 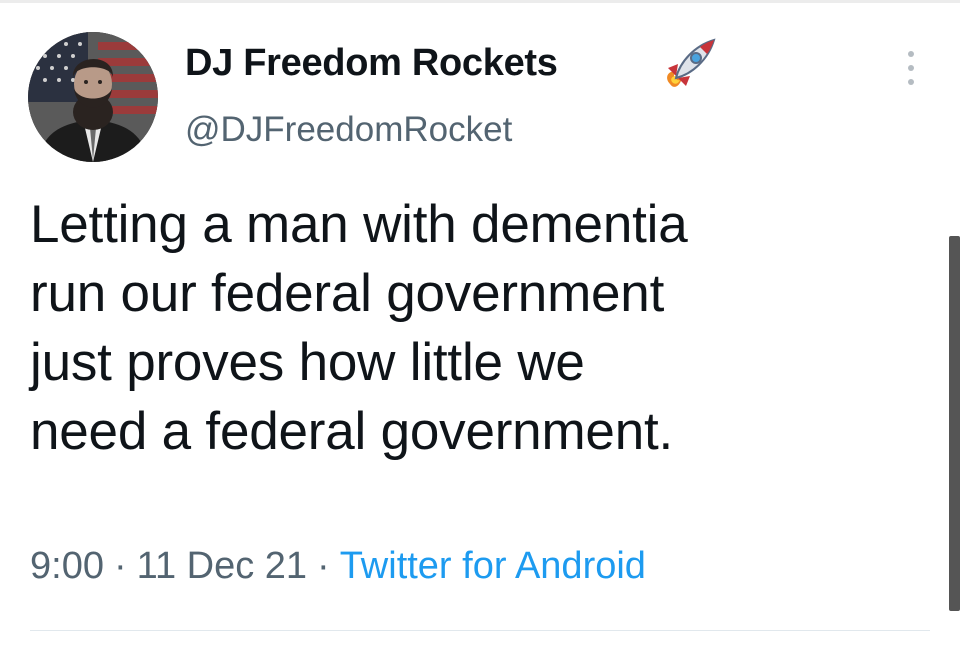 I want to click on top-divider, so click(x=480, y=1).